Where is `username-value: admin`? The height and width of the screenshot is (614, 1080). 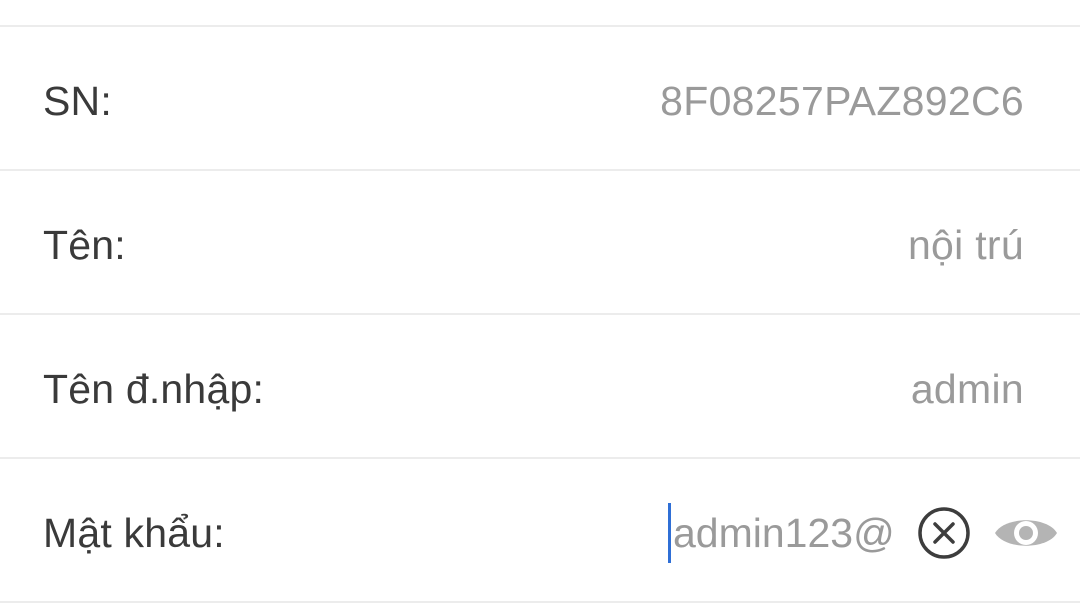
username-value: admin is located at coordinates (967, 389).